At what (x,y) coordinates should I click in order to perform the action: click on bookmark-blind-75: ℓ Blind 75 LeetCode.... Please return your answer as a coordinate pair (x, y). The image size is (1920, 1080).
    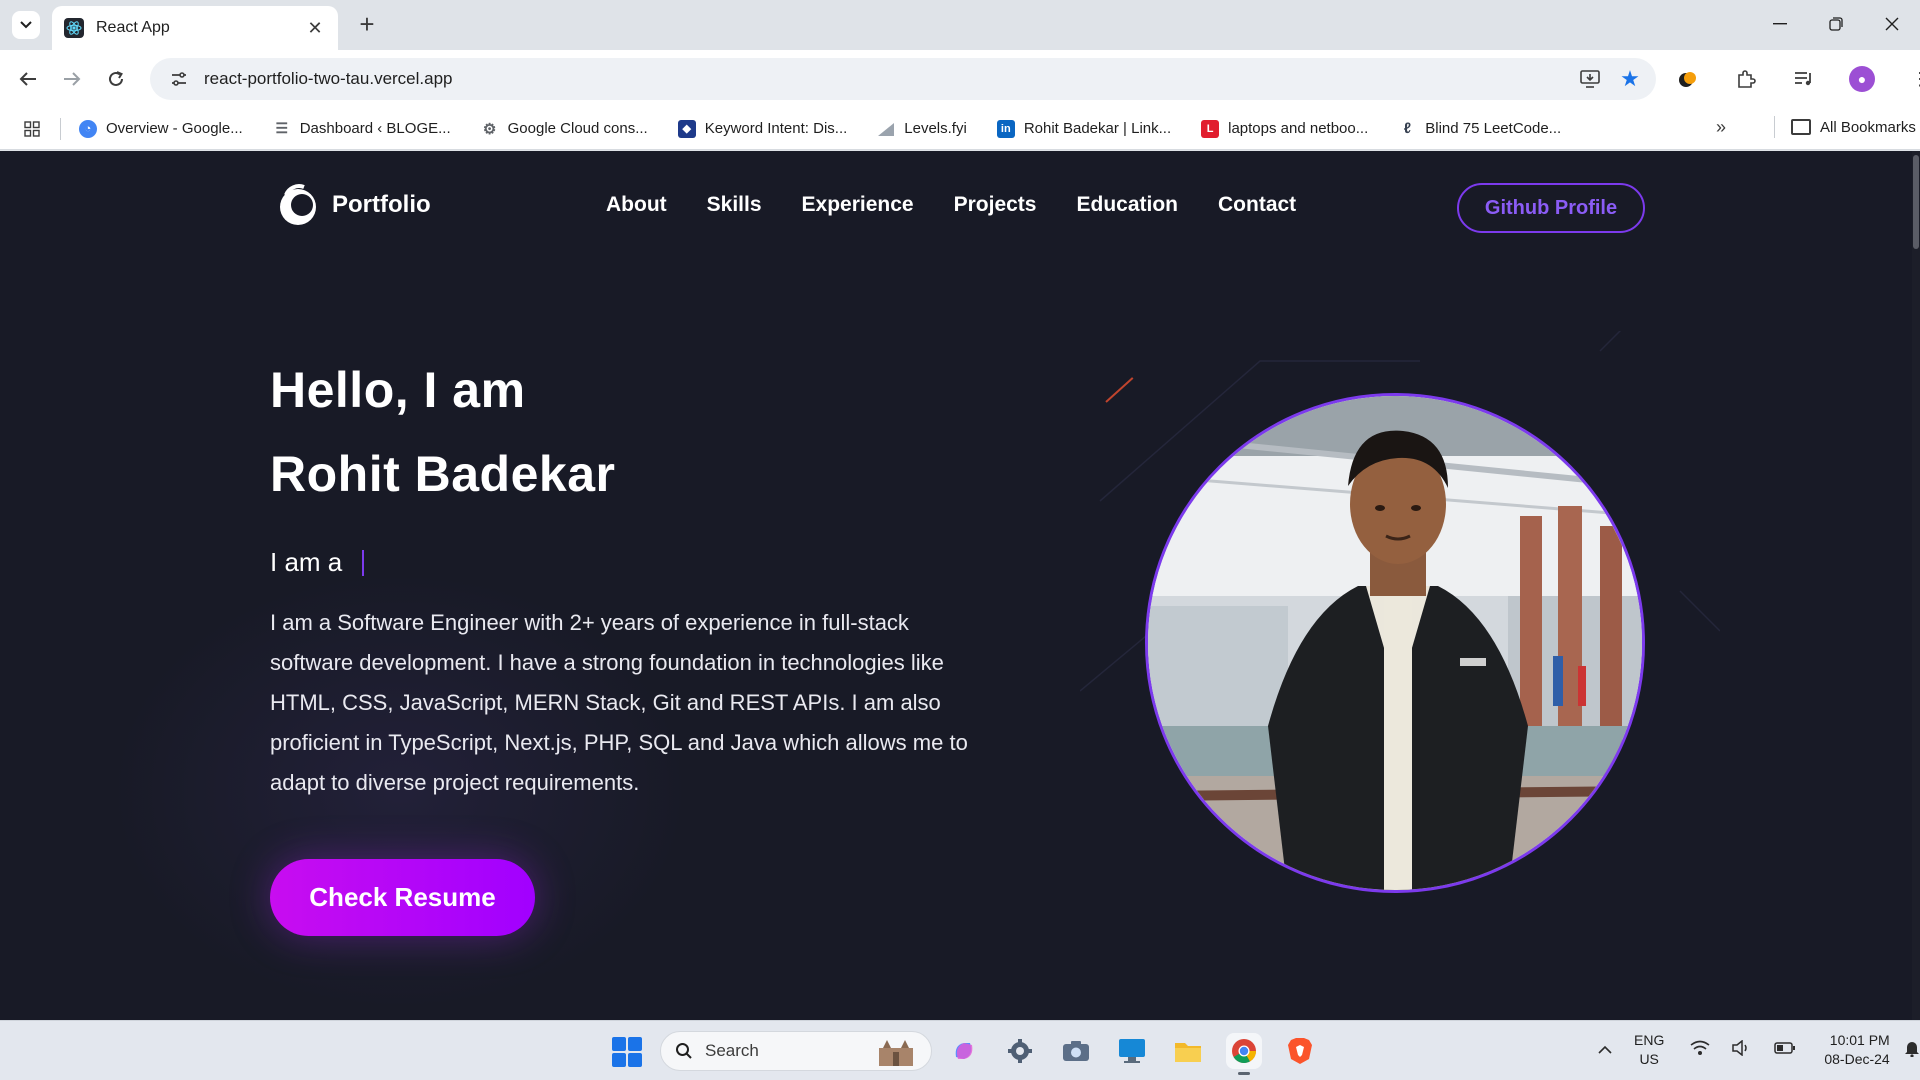
    Looking at the image, I should click on (1480, 129).